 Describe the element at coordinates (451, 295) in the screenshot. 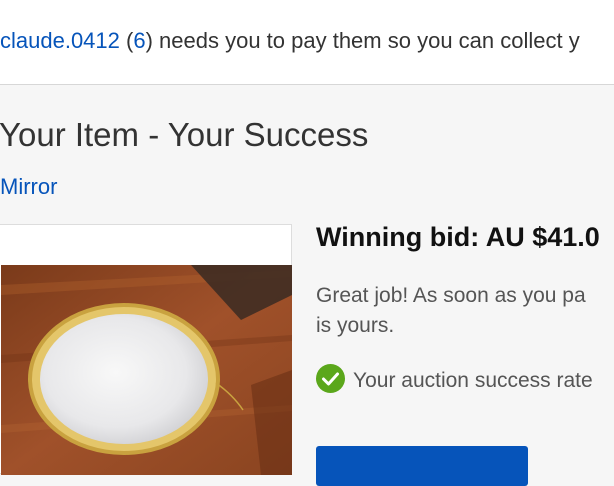

I see `payment-message-line-1: Great job! As soon as you pa` at that location.